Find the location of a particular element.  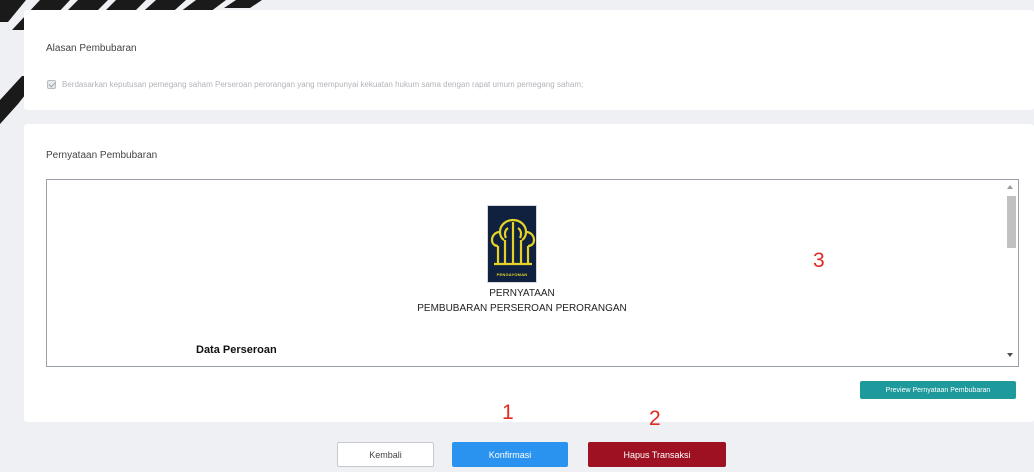

alasan-pembubaran-title: Alasan Pembubaran is located at coordinates (91, 48).